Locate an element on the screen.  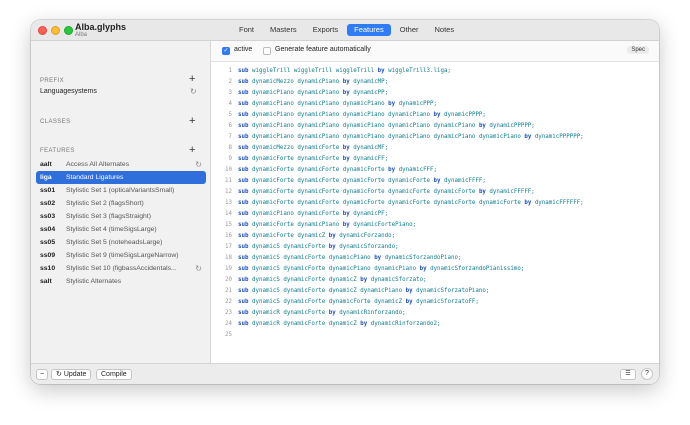
tab-exports: Exports is located at coordinates (325, 30).